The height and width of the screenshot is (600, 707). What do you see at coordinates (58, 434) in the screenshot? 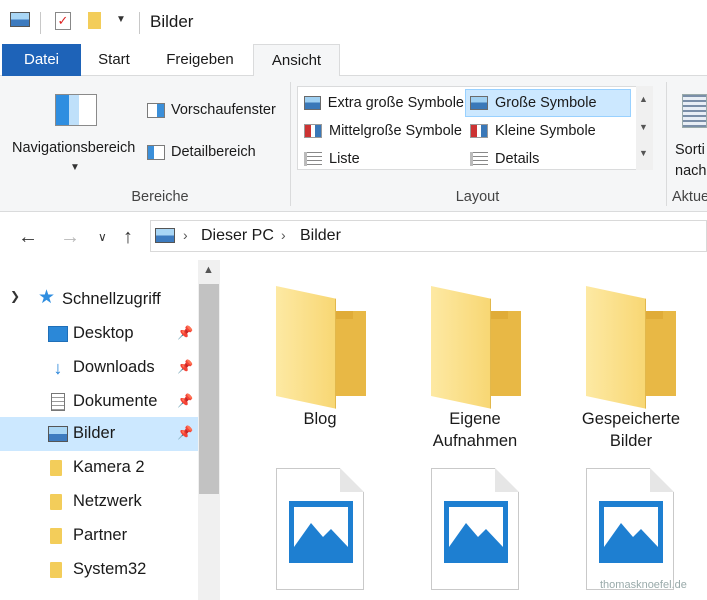
I see `pictures-icon` at bounding box center [58, 434].